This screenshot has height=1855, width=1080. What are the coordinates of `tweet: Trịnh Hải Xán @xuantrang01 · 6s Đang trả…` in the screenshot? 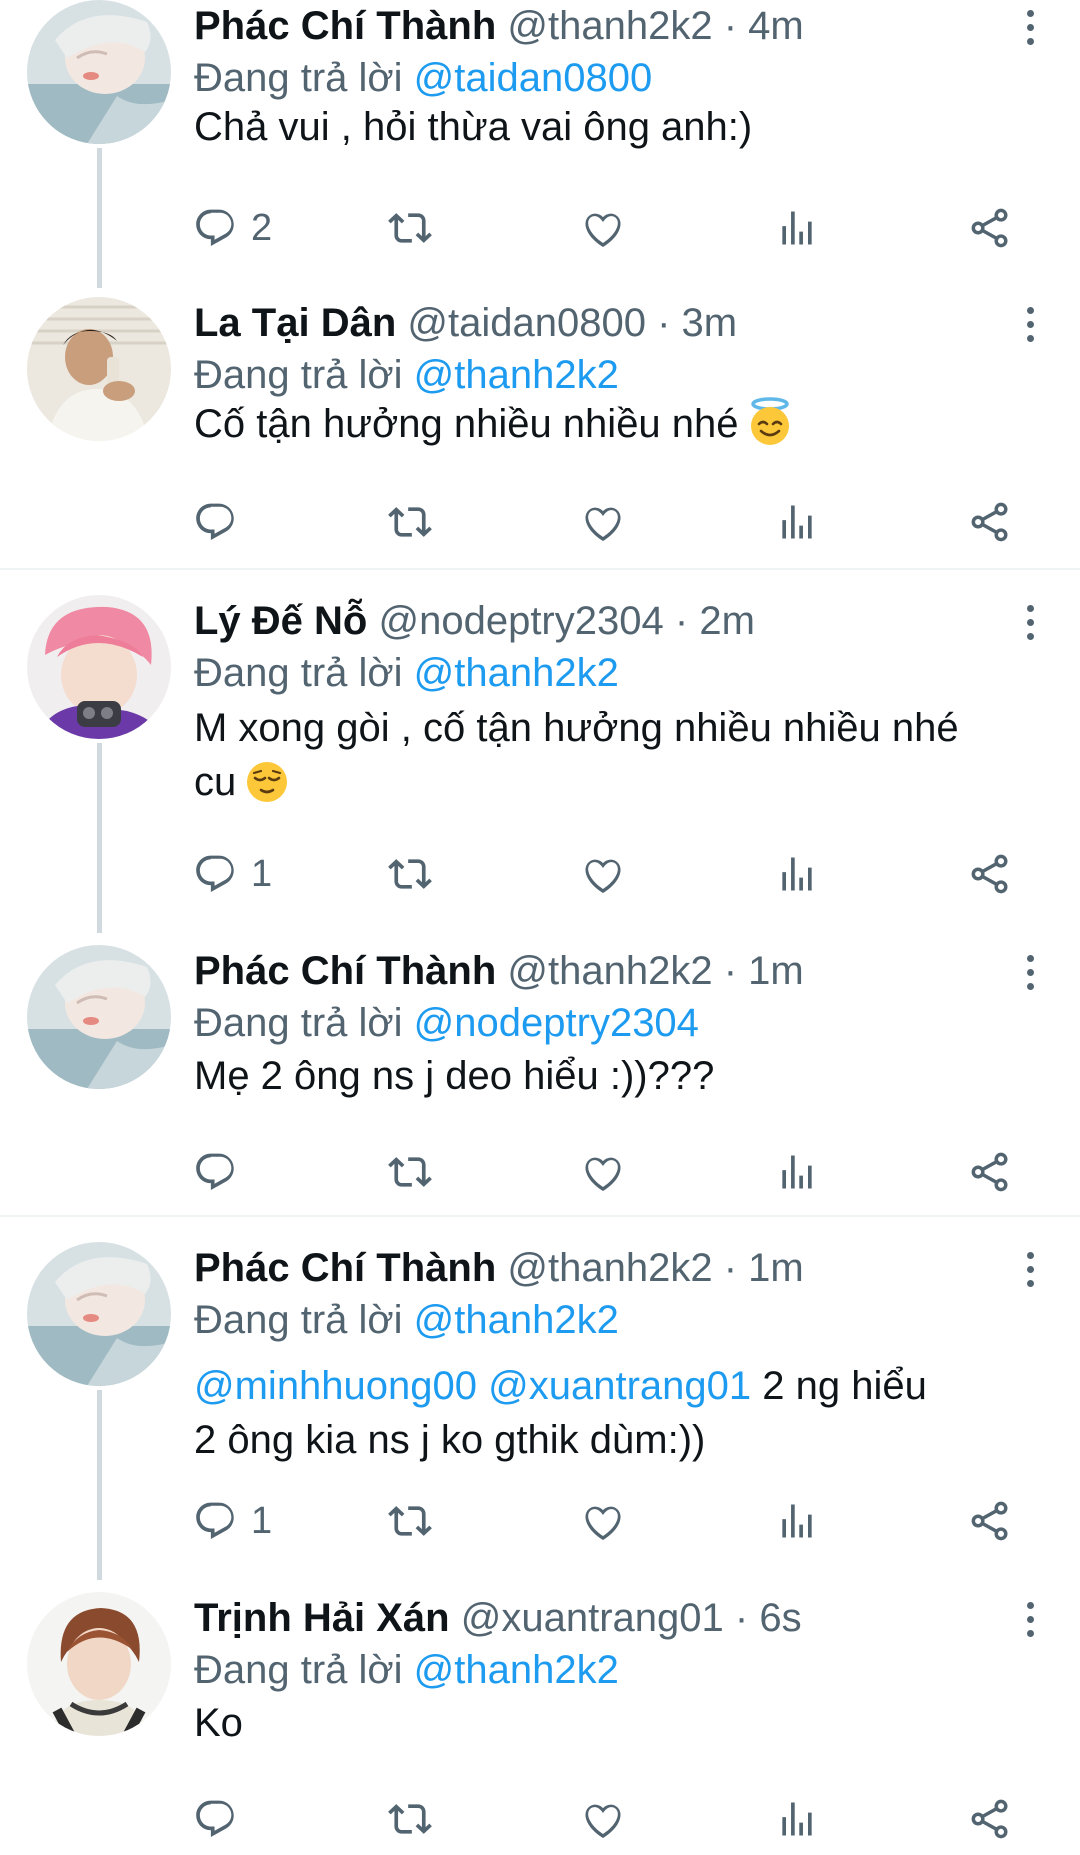 It's located at (540, 1723).